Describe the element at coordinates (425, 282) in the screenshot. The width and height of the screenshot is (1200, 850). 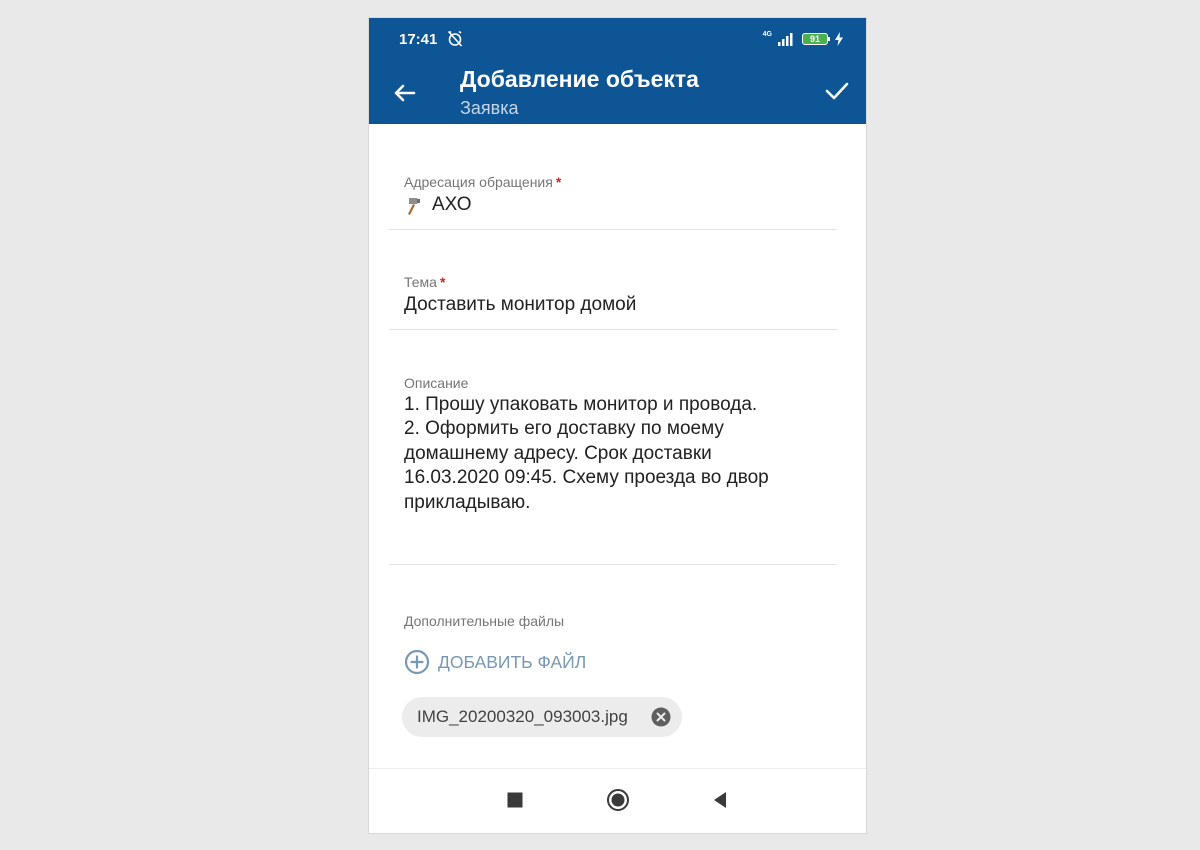
I see `topic-label: Тема *` at that location.